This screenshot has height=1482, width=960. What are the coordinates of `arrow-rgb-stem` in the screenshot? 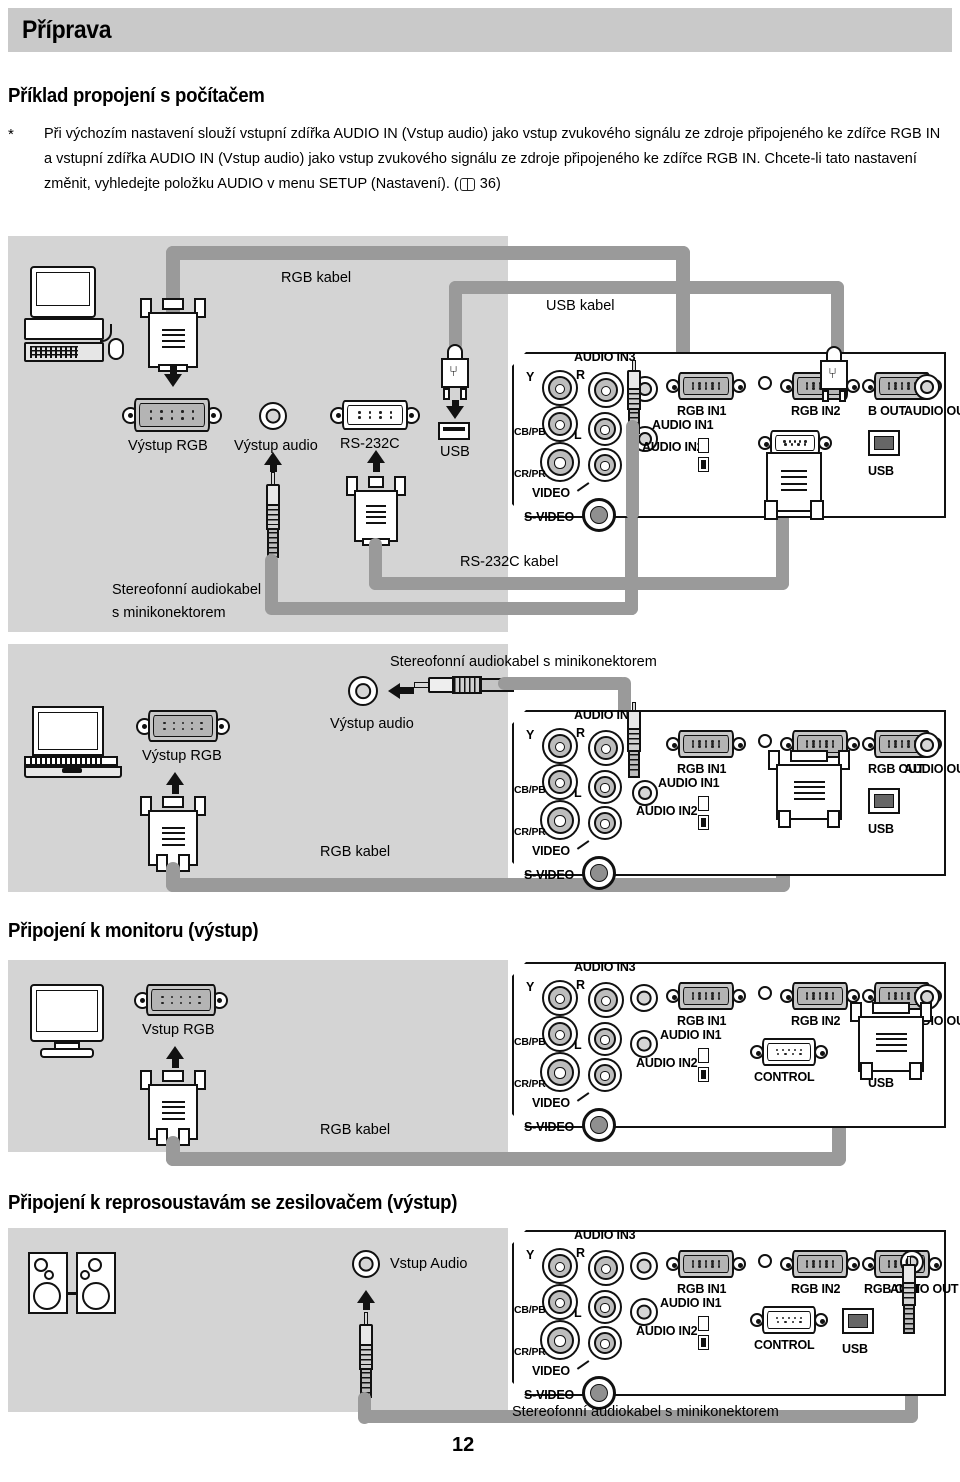 It's located at (173, 371).